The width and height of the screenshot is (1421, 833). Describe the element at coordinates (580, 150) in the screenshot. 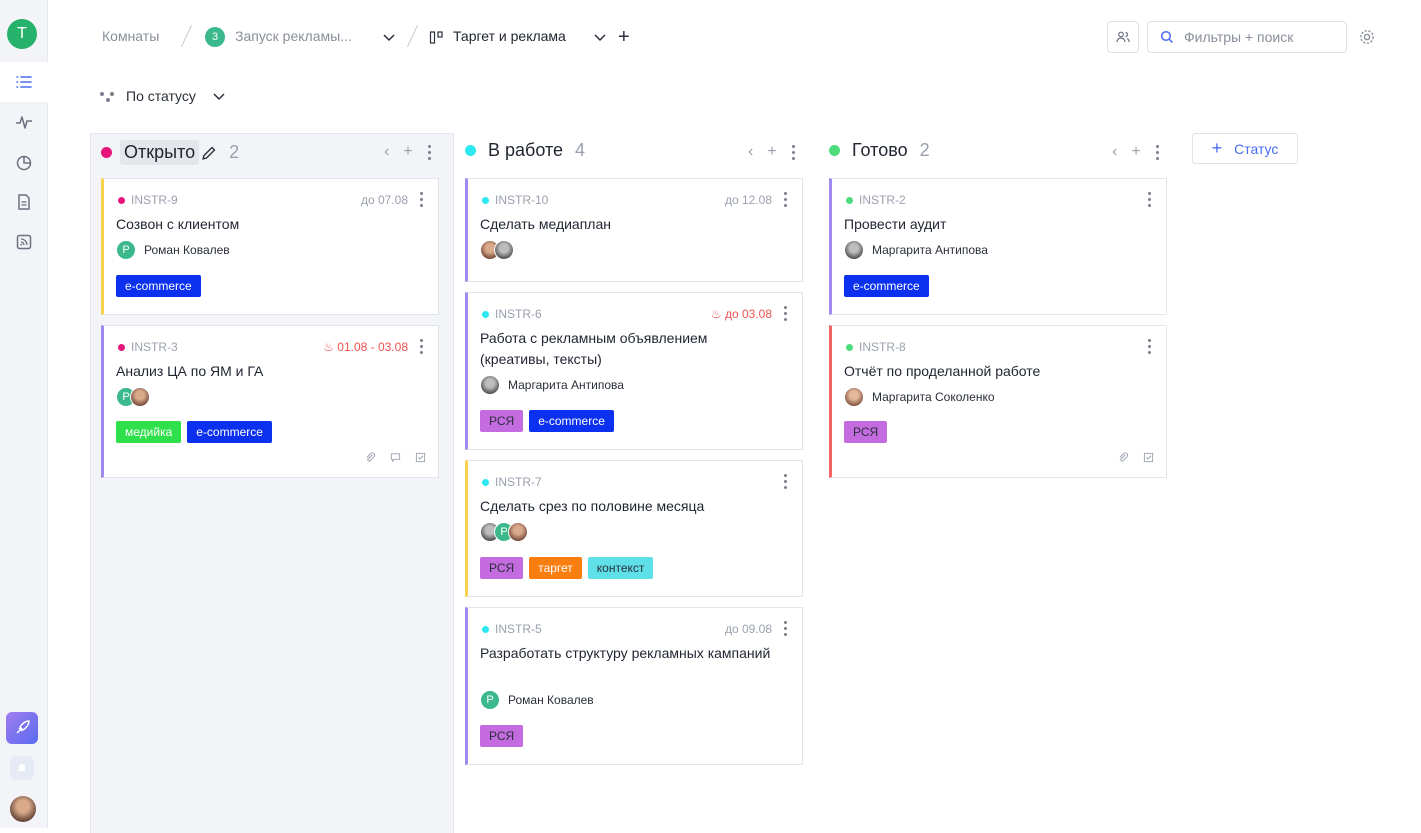

I see `column-count: 4` at that location.